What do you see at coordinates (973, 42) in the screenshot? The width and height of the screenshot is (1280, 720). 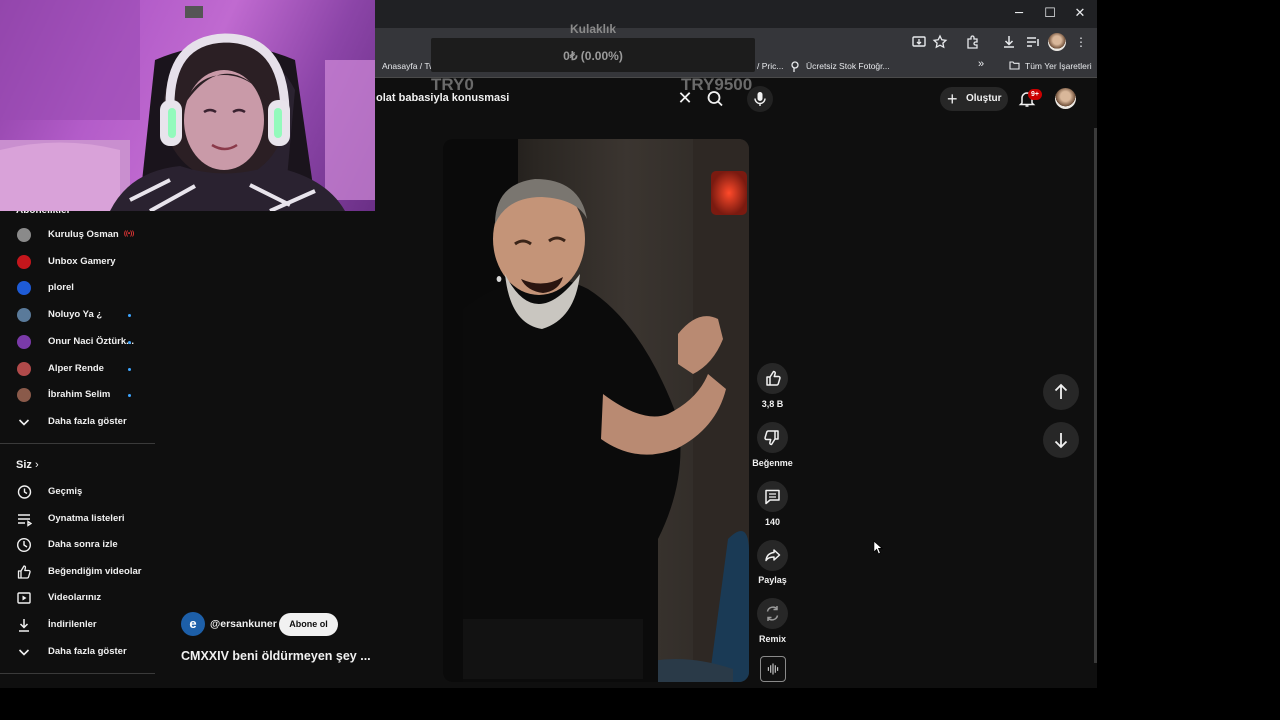 I see `extensions-icon` at bounding box center [973, 42].